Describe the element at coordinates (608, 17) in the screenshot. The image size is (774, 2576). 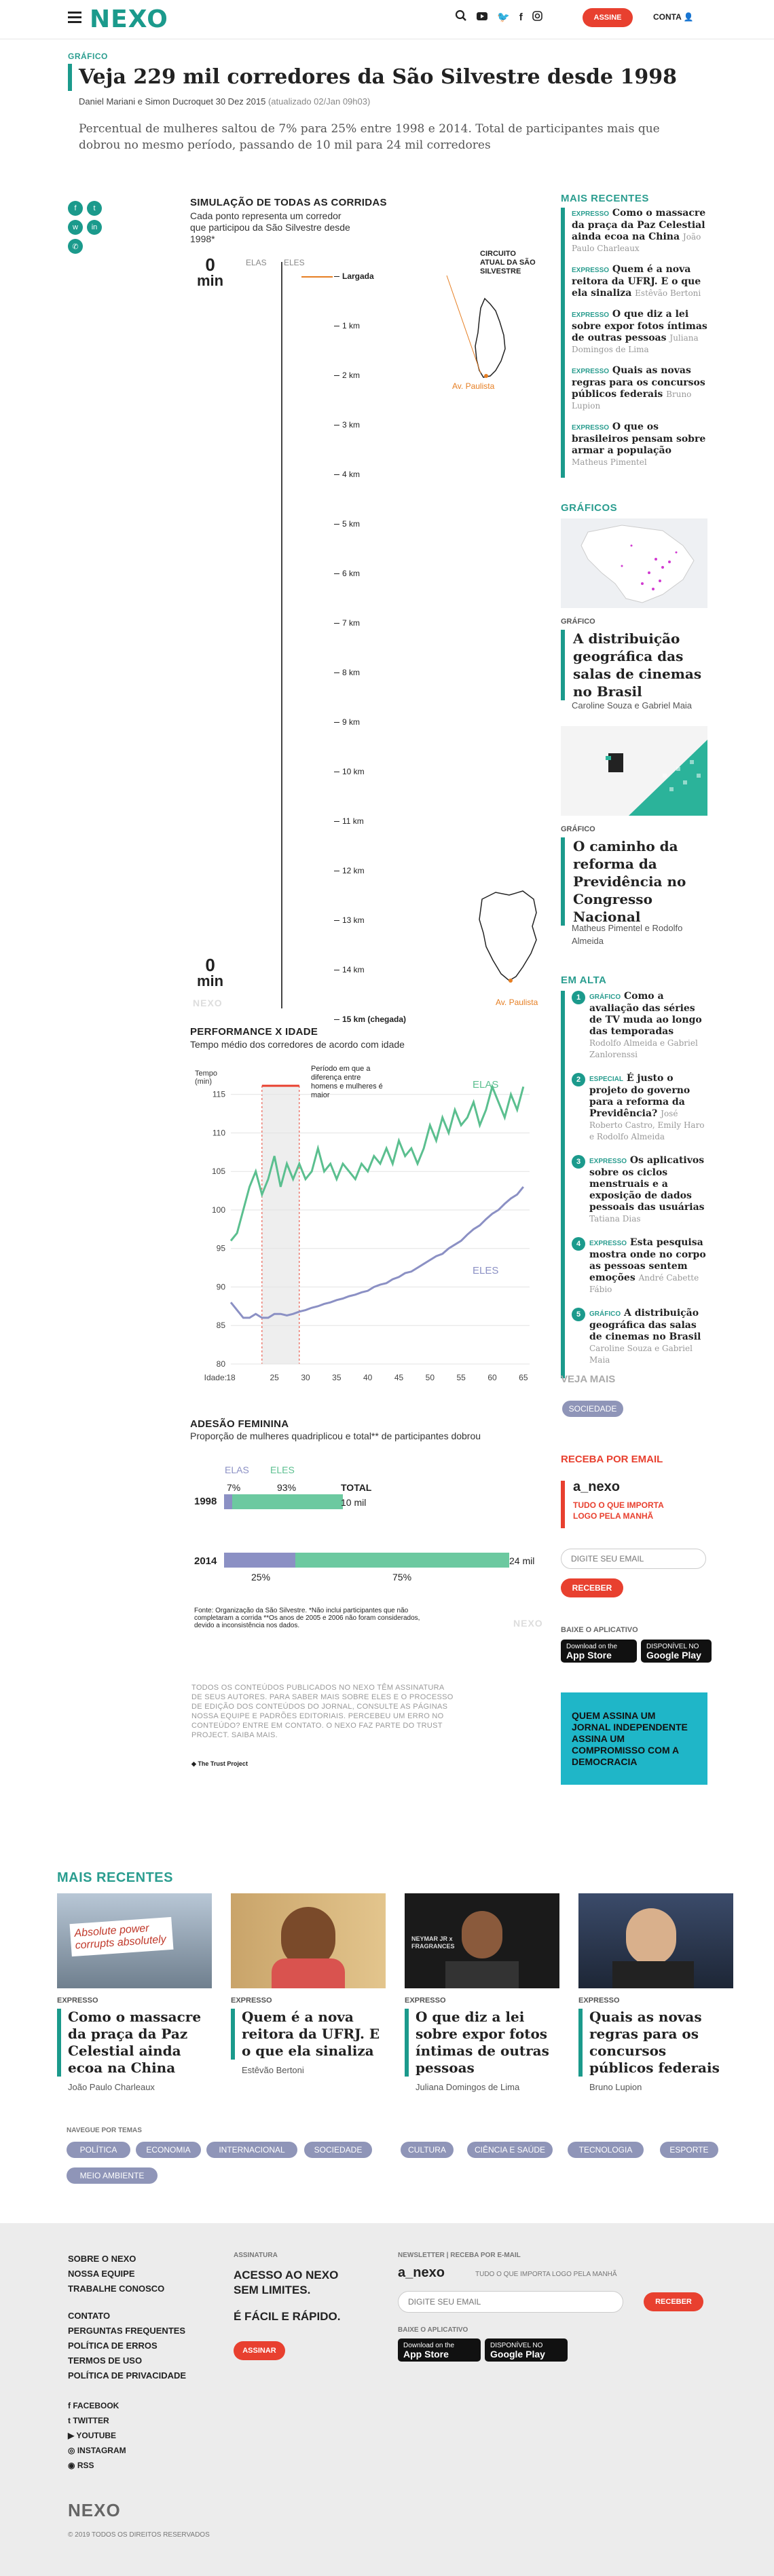
I see `subscribe-button: ASSINE` at that location.